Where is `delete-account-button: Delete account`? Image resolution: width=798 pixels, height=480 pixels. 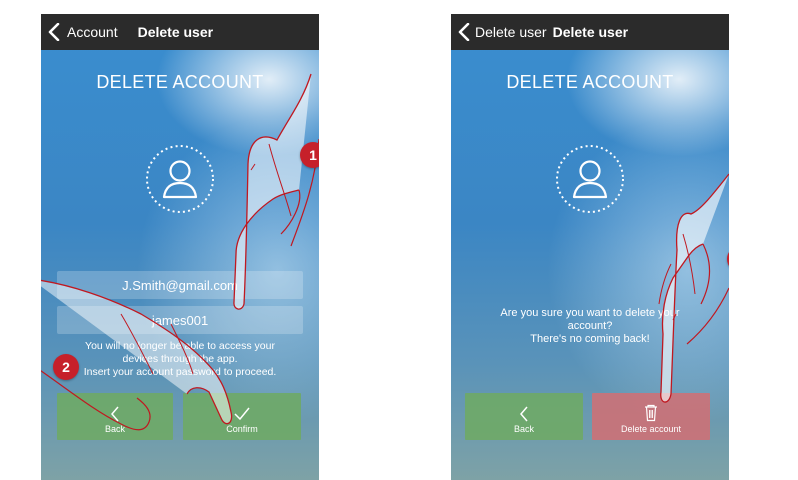 delete-account-button: Delete account is located at coordinates (651, 416).